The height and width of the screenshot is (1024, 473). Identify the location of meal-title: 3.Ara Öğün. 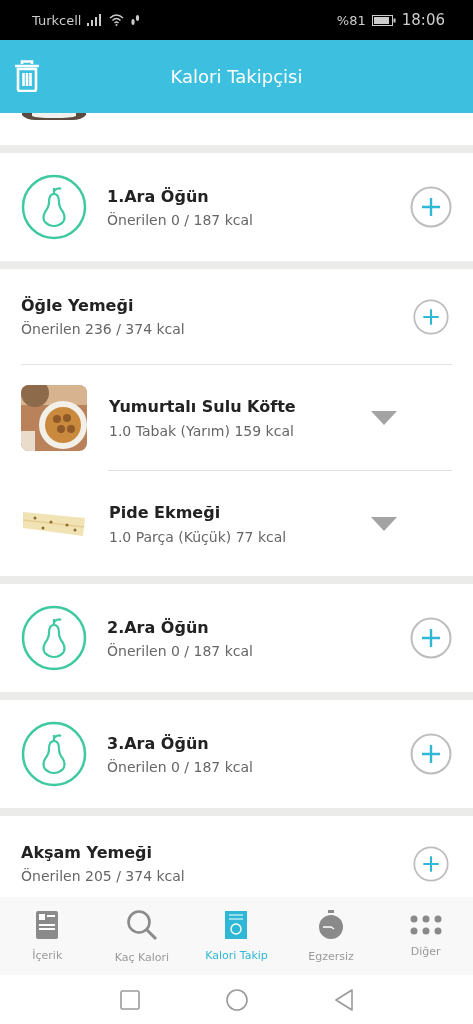
(158, 743).